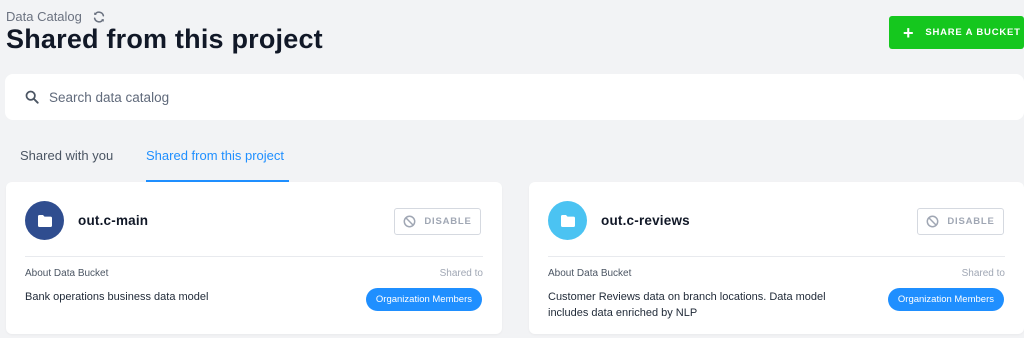  I want to click on tab-bar: Shared with you Shared from this project, so click(512, 161).